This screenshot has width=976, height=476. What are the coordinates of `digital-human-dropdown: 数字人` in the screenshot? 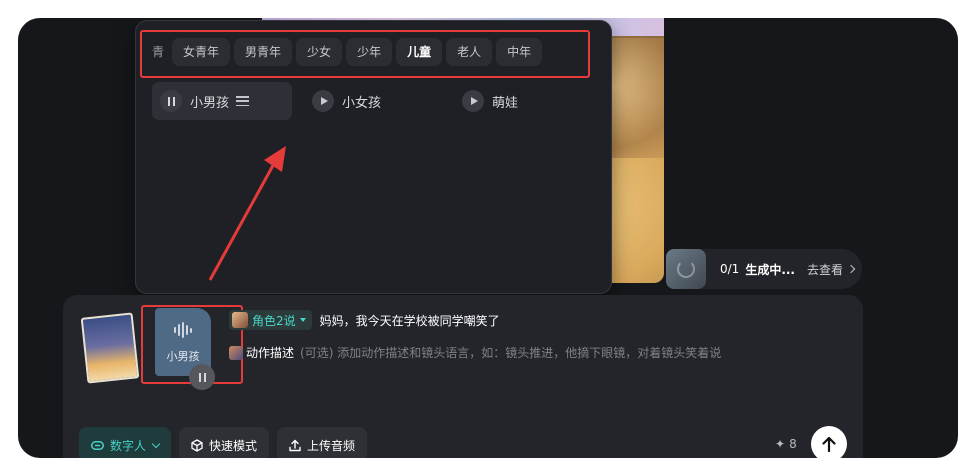 It's located at (125, 442).